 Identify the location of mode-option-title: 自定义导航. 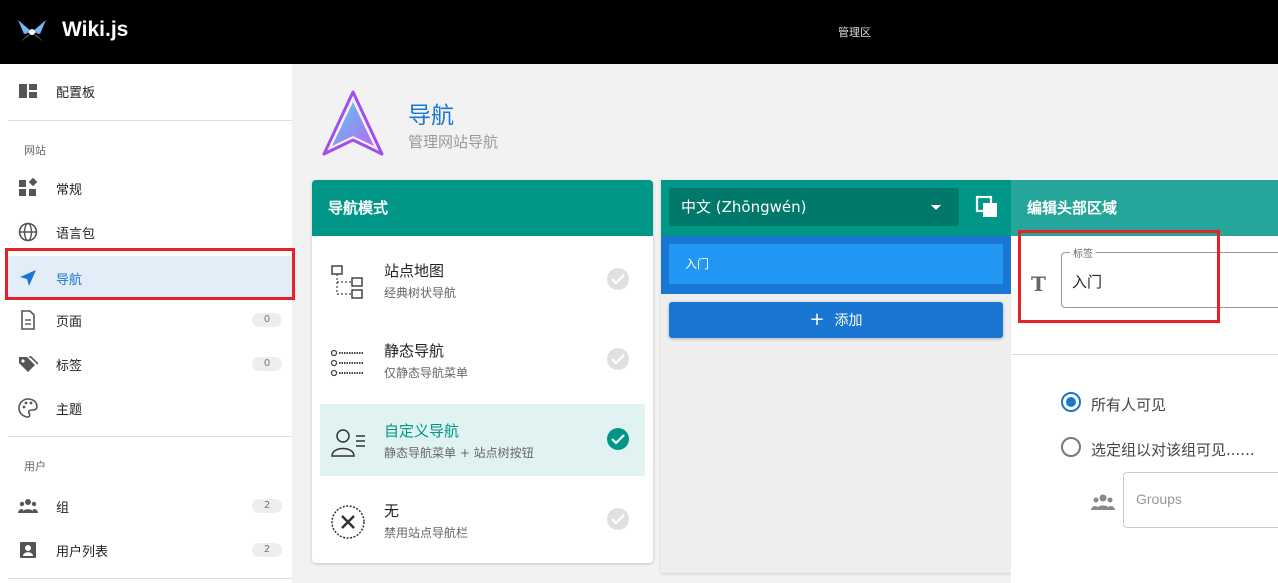
(422, 431).